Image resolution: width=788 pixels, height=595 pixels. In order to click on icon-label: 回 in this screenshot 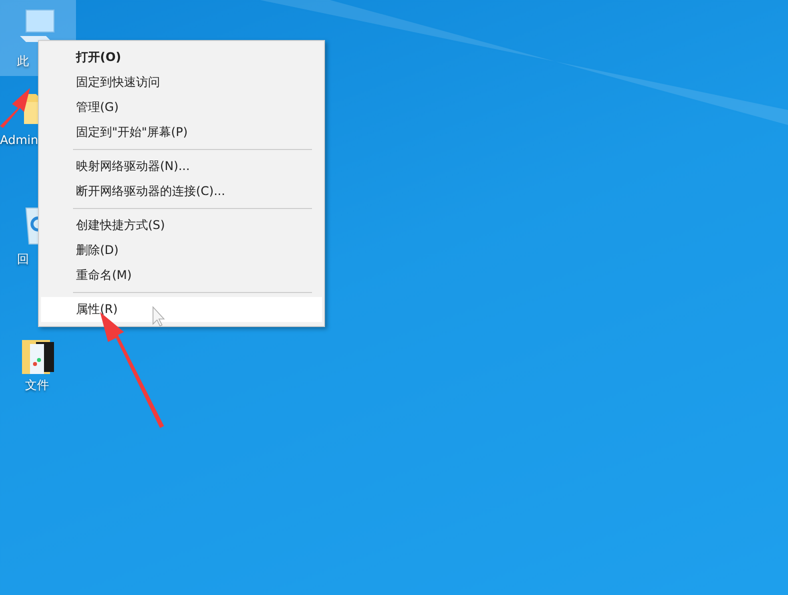, I will do `click(23, 259)`.